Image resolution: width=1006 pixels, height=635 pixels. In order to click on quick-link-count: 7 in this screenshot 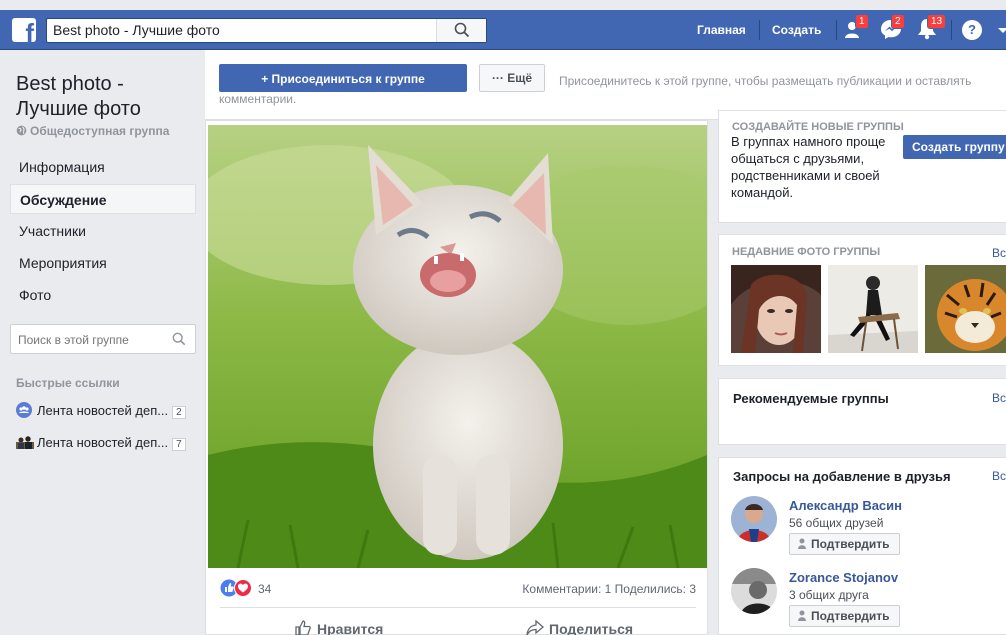, I will do `click(179, 444)`.